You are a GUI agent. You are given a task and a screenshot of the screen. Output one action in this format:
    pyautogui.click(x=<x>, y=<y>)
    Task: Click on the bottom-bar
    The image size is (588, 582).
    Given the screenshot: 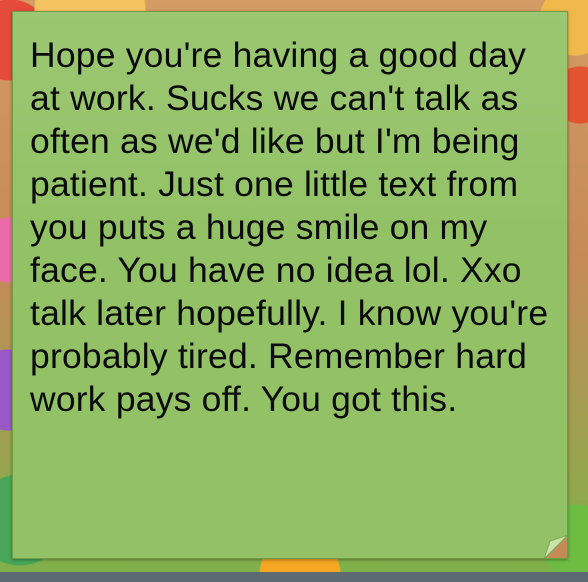 What is the action you would take?
    pyautogui.click(x=294, y=577)
    